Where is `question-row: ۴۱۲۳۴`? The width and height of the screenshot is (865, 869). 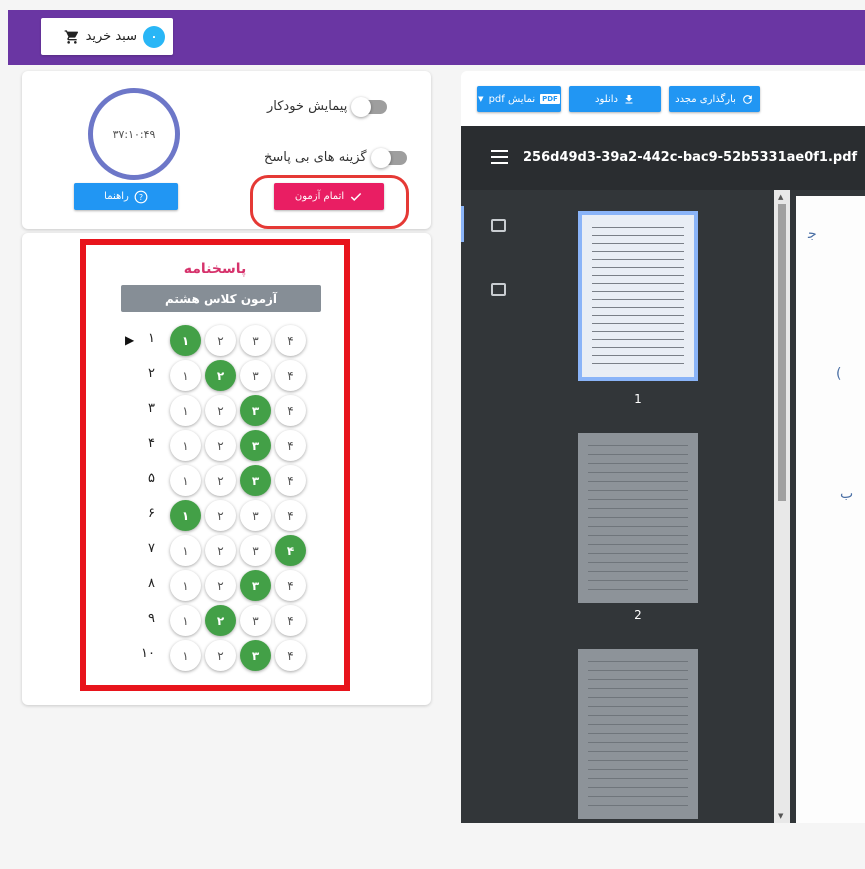
question-row: ۴۱۲۳۴ is located at coordinates (227, 446).